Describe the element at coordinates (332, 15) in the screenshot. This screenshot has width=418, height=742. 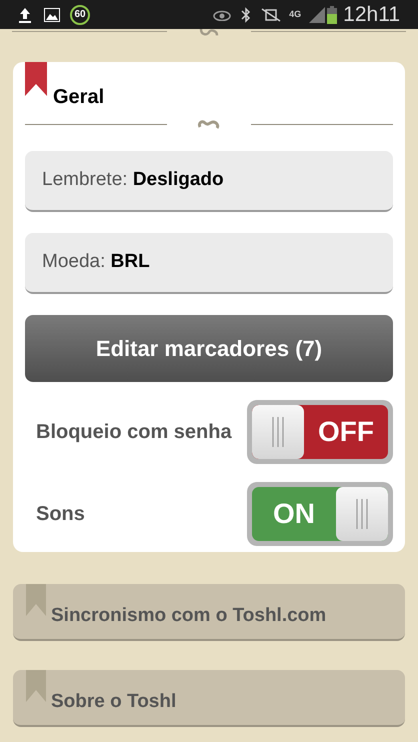
I see `battery-icon` at that location.